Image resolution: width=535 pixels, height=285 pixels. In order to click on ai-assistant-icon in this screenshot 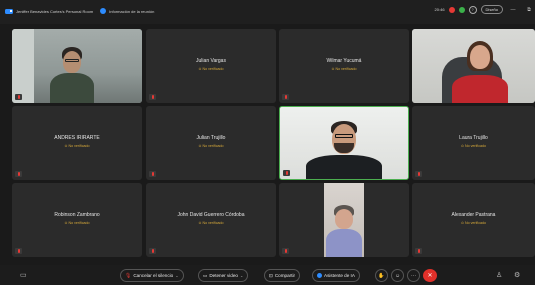, I will do `click(319, 275)`.